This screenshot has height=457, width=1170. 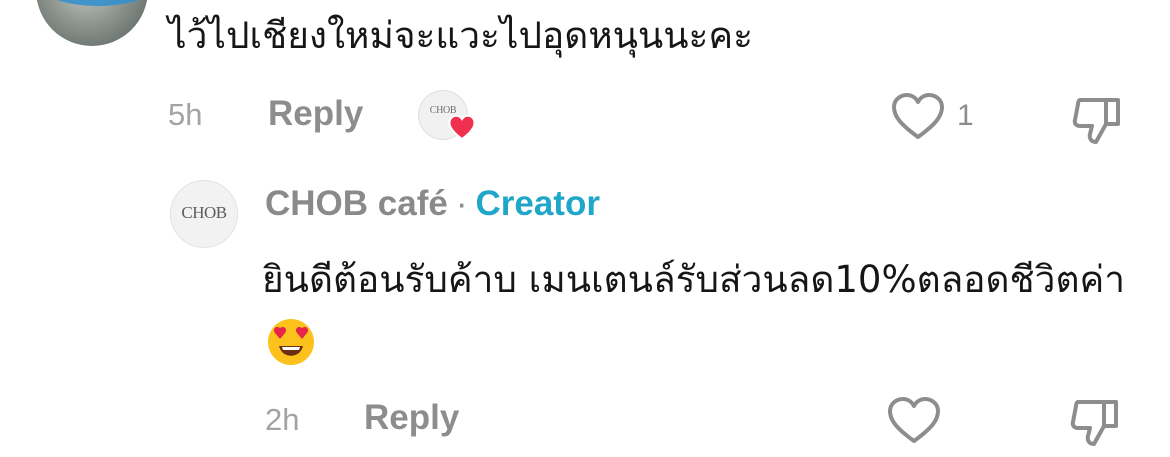 I want to click on comment-like-count: 1, so click(x=965, y=115).